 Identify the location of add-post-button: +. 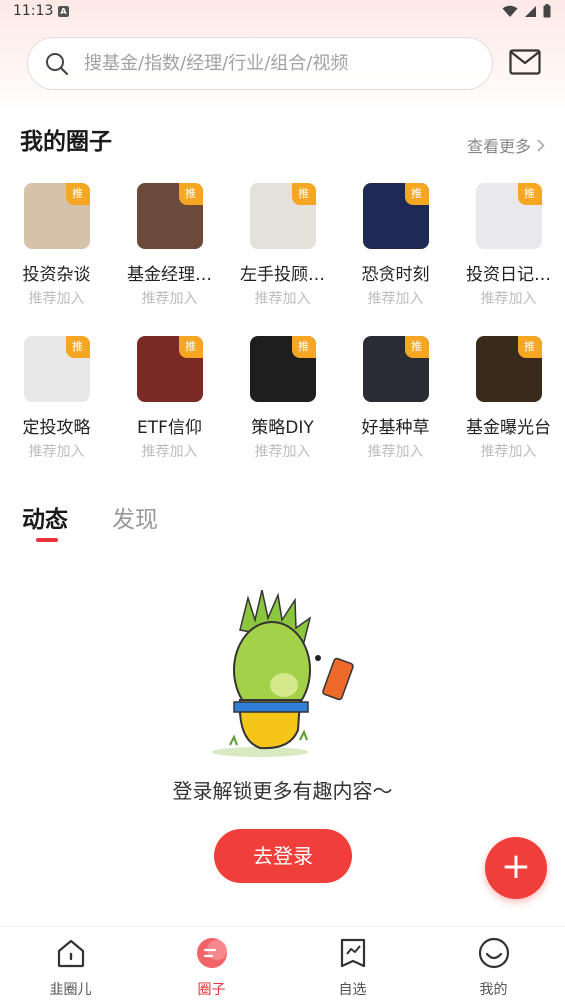
(516, 868).